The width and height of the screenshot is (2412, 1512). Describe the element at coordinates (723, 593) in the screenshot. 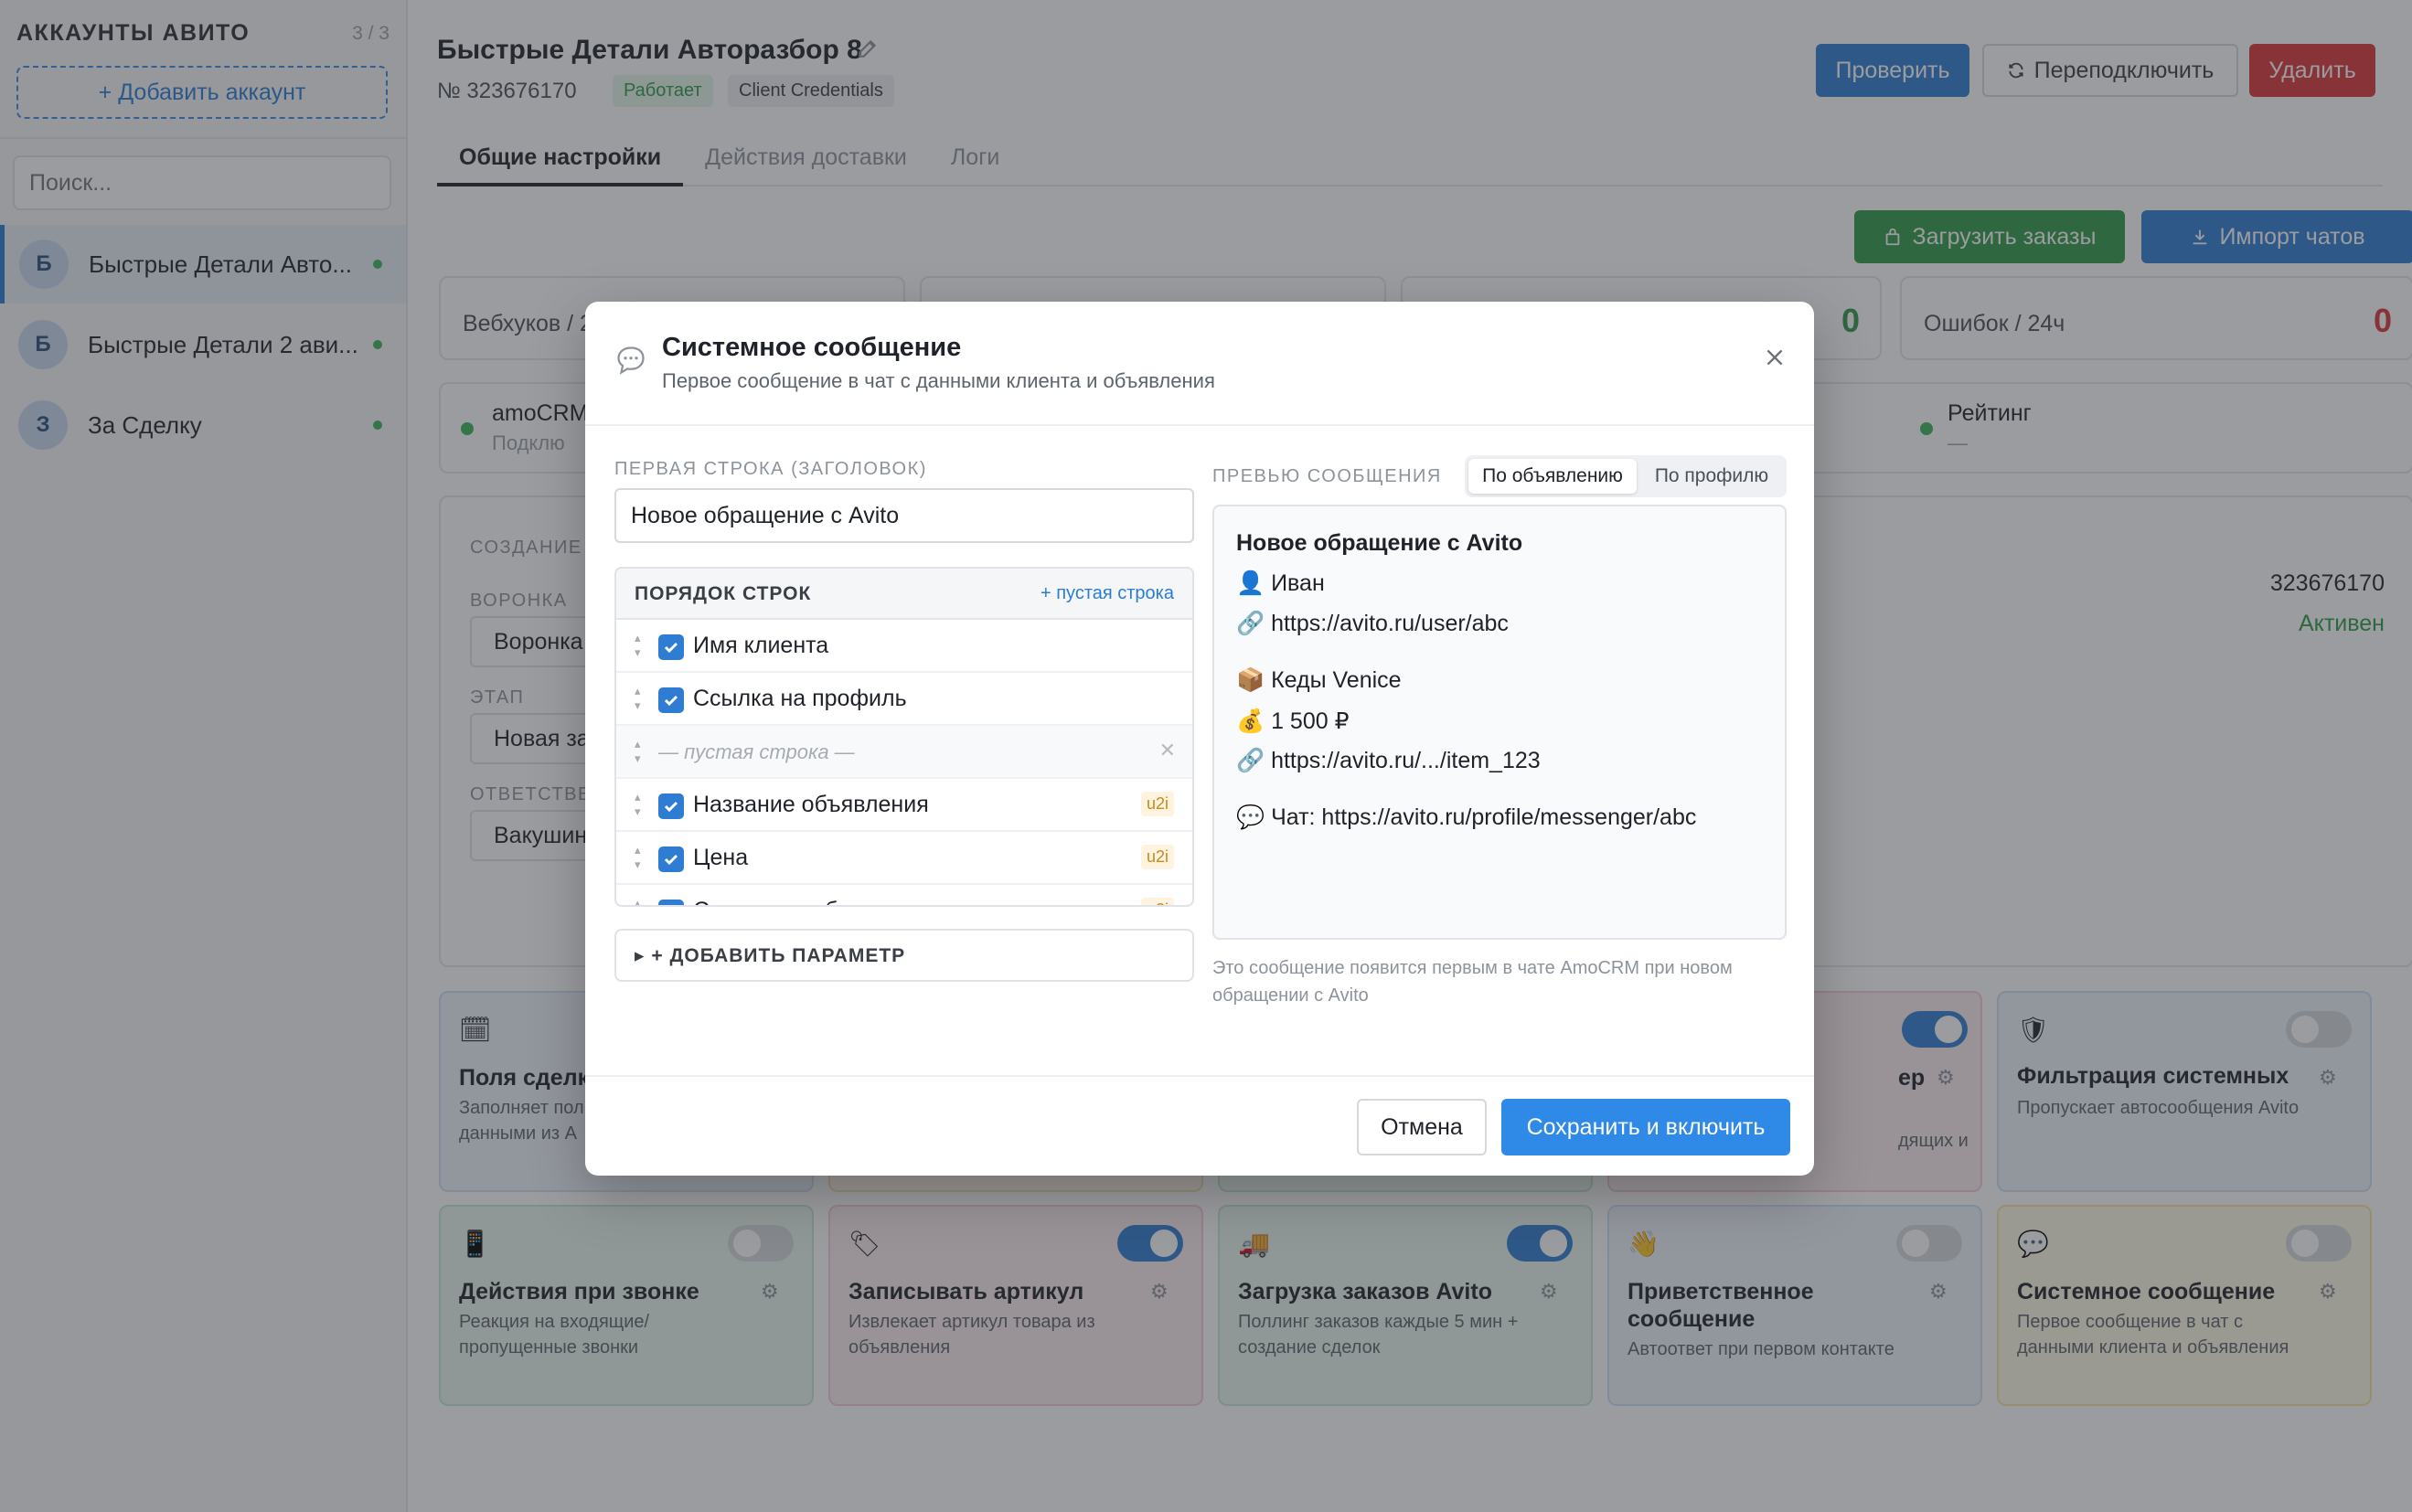

I see `line-order-title: ПОРЯДОК СТРОК` at that location.